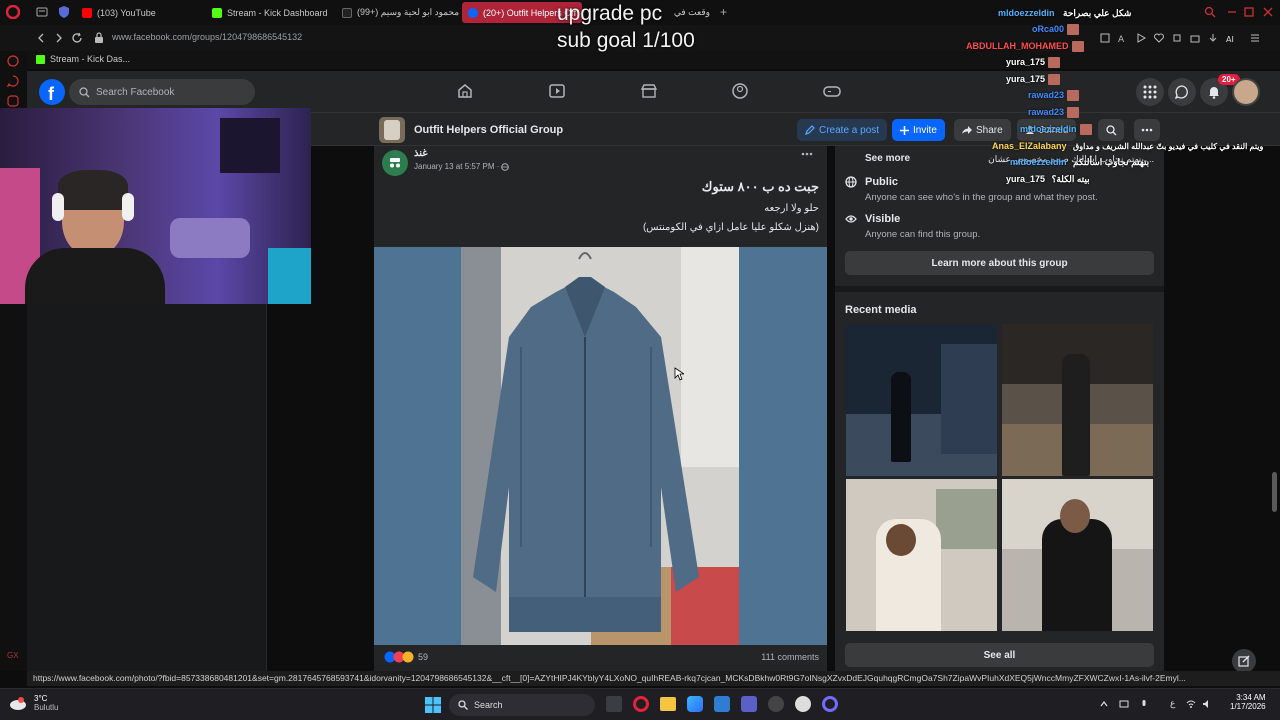 This screenshot has height=720, width=1280. What do you see at coordinates (1232, 12) in the screenshot?
I see `minimize-icon` at bounding box center [1232, 12].